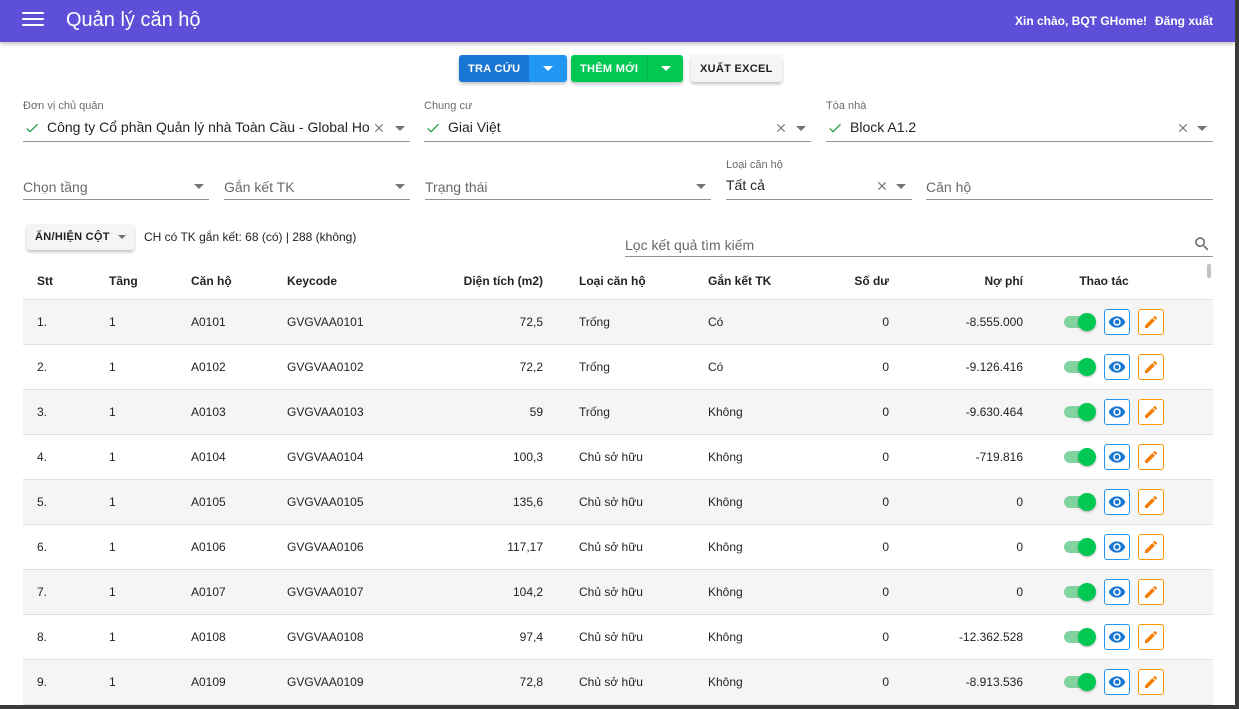 The image size is (1239, 709). I want to click on add-dropdown-button, so click(665, 68).